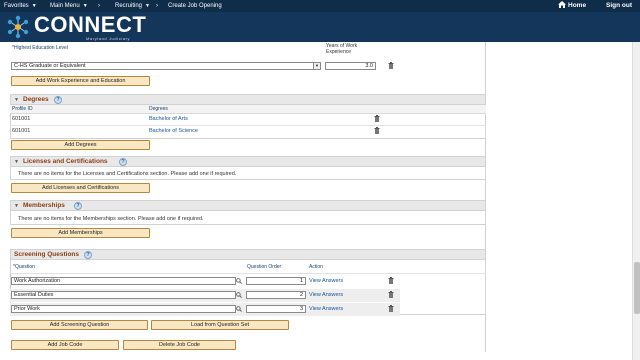  I want to click on add-memberships-button: Add Memberships, so click(80, 233).